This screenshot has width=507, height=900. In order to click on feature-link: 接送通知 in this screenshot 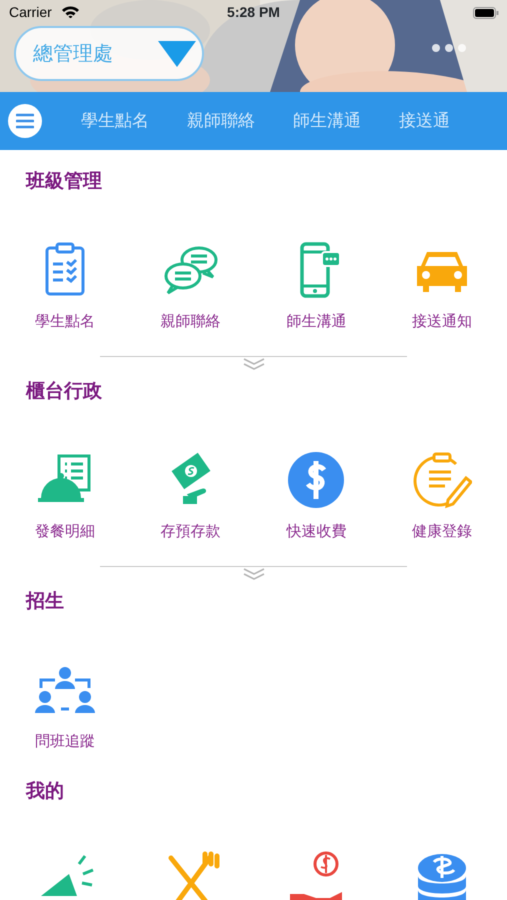, I will do `click(442, 322)`.